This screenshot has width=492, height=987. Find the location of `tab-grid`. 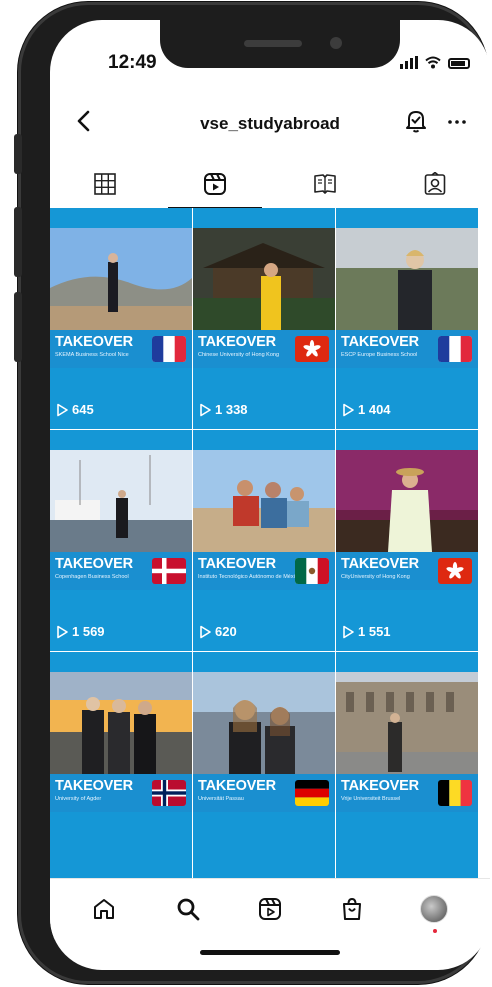

tab-grid is located at coordinates (105, 184).